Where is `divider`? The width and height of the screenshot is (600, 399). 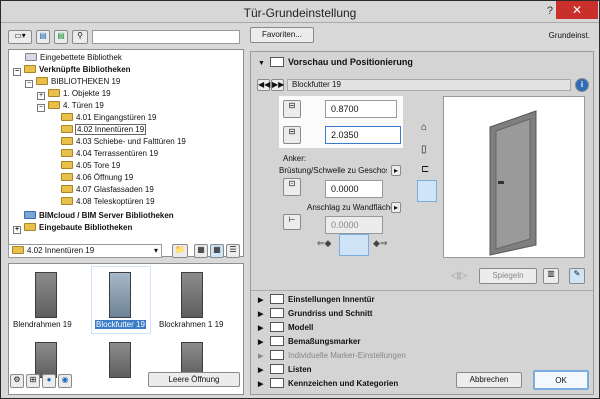
divider is located at coordinates (422, 290).